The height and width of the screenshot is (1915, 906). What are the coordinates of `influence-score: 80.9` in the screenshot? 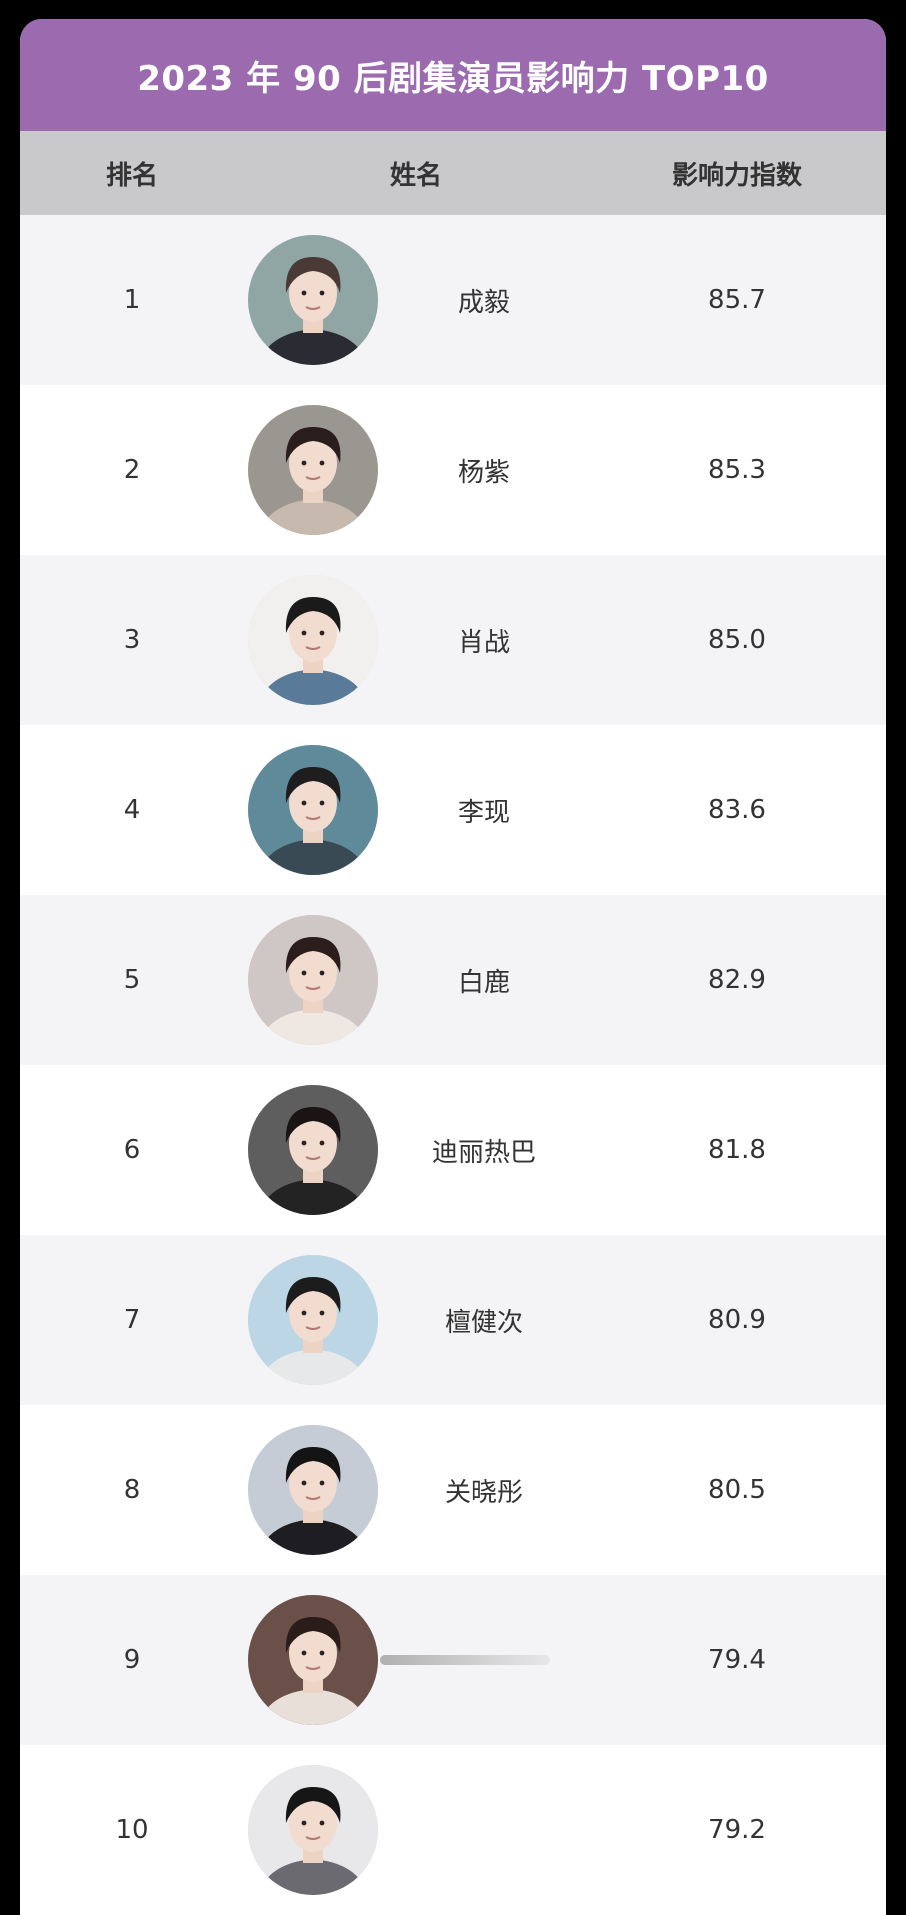 It's located at (737, 1320).